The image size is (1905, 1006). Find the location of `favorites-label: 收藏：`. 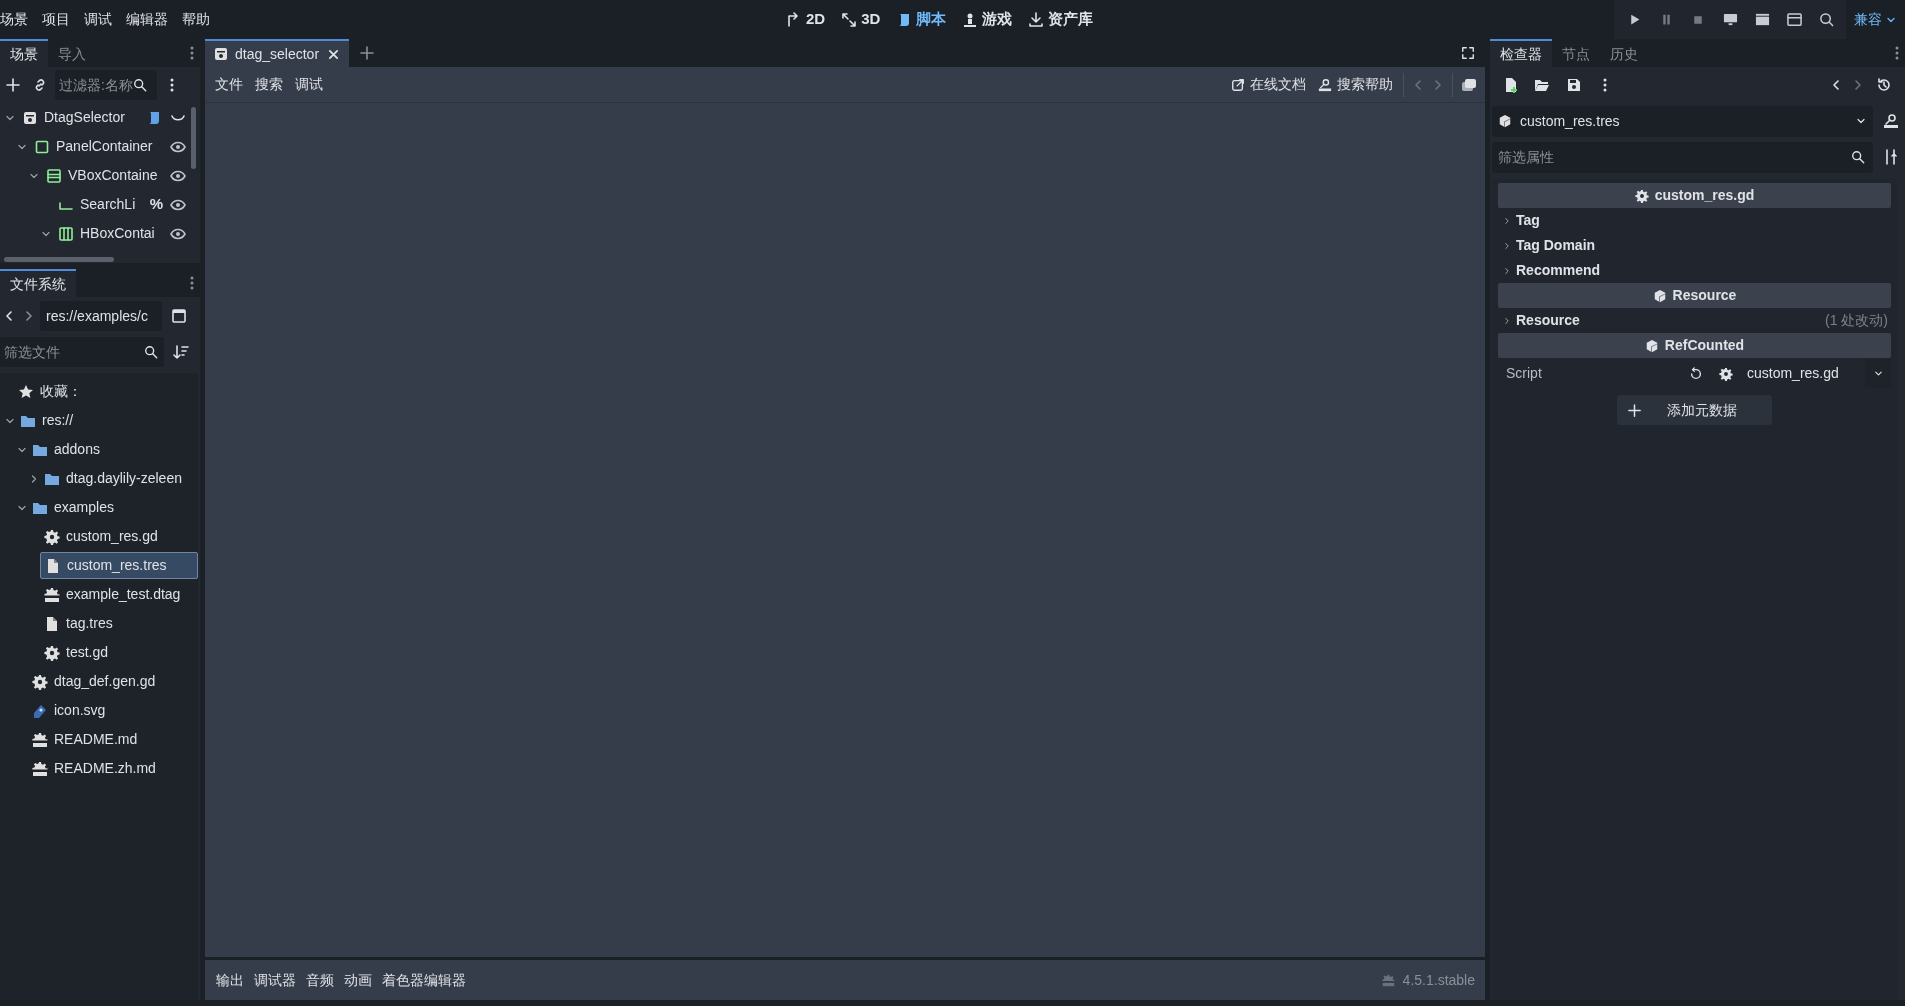

favorites-label: 收藏： is located at coordinates (61, 391).